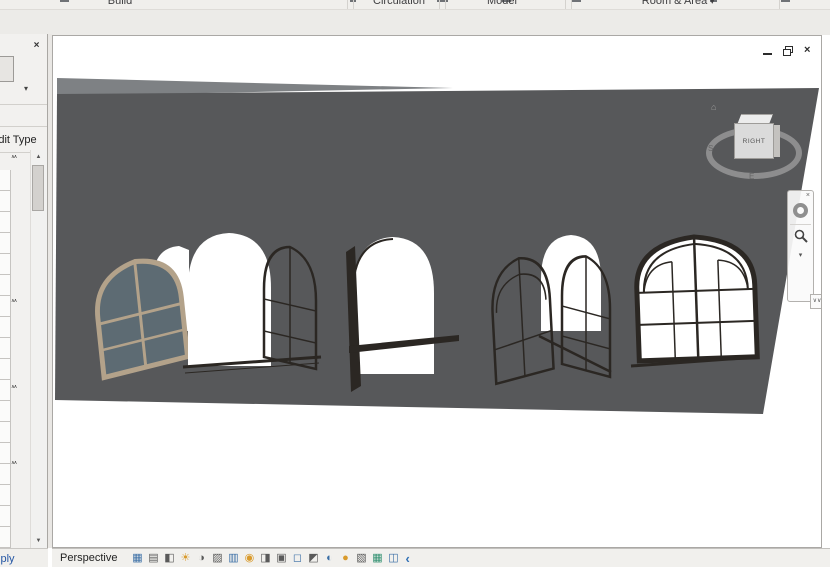 Image resolution: width=830 pixels, height=567 pixels. Describe the element at coordinates (502, 3) in the screenshot. I see `ribbon-panel-model: Model` at that location.